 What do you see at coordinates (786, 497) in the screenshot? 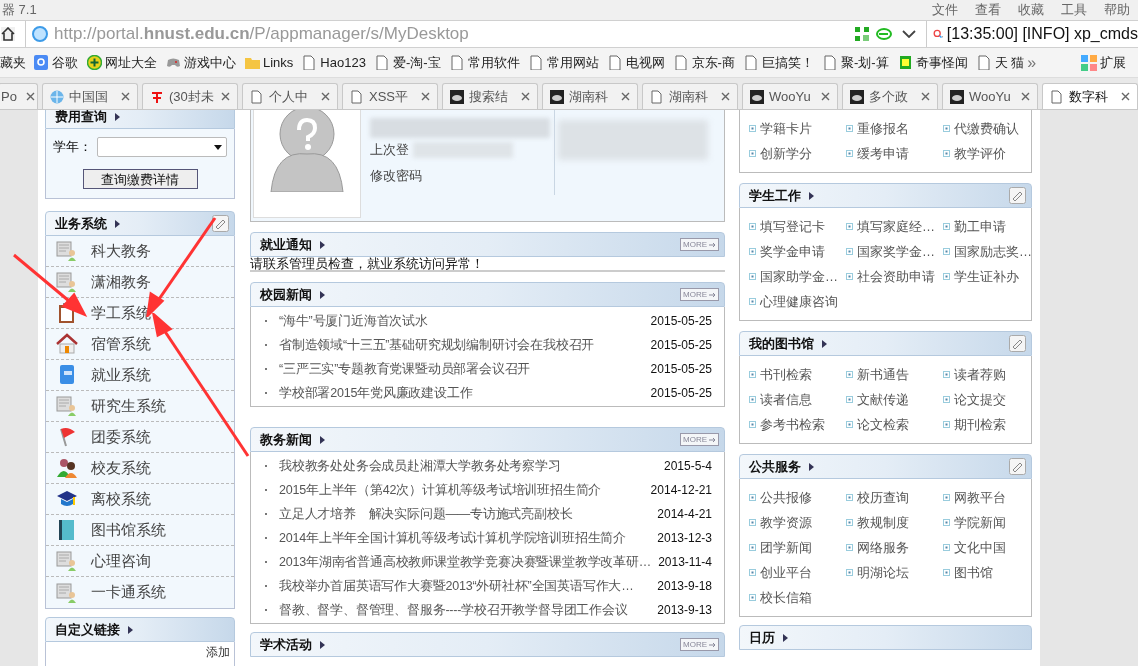
I see `service-link: 公共报修` at bounding box center [786, 497].